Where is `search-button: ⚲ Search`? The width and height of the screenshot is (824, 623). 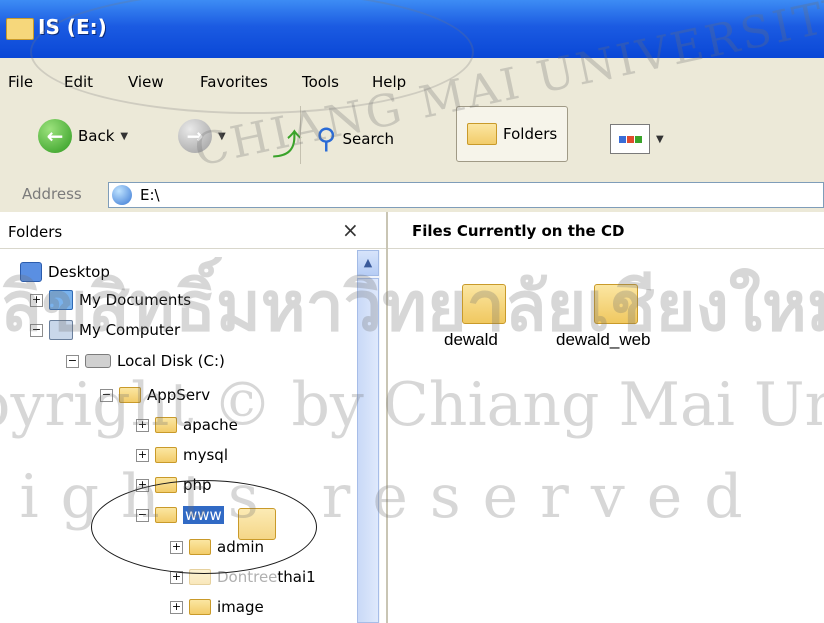
search-button: ⚲ Search is located at coordinates (355, 138).